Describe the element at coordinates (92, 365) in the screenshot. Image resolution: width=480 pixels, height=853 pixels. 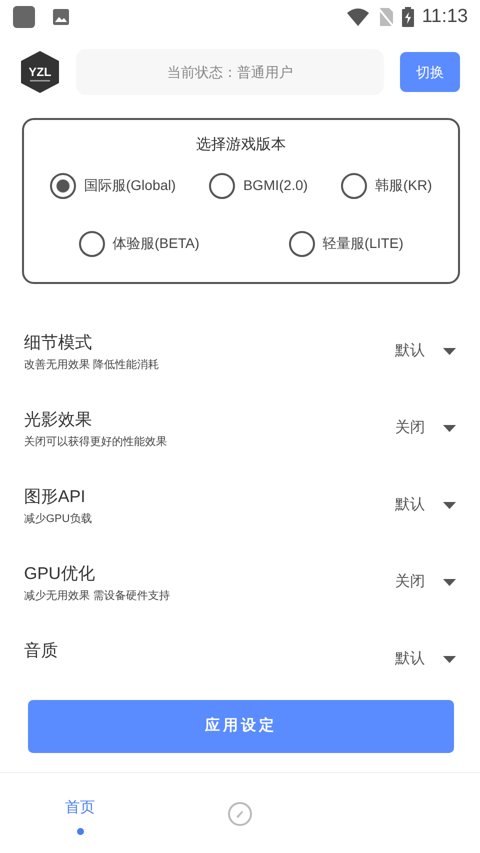
I see `setting-description: 改善无用效果 降低性能消耗` at that location.